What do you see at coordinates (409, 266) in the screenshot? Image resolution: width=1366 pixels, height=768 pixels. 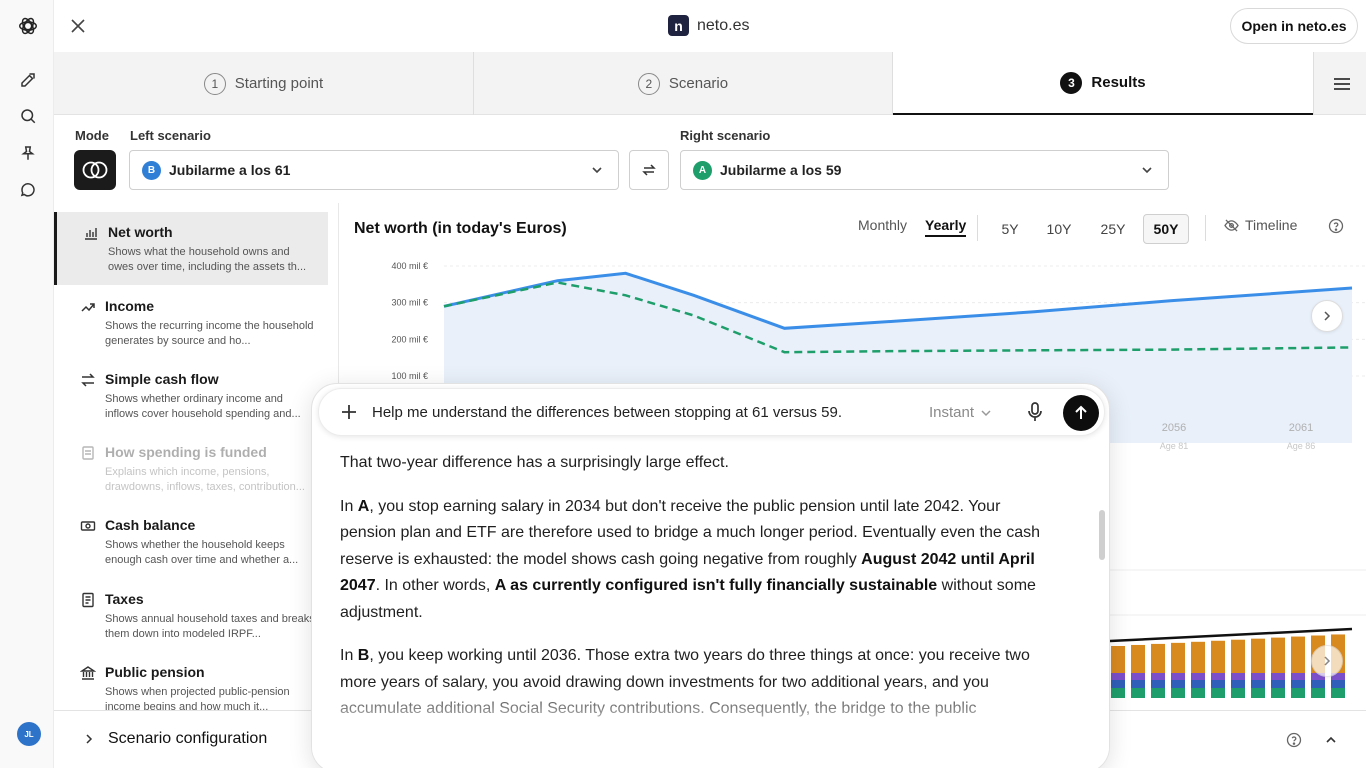 I see `y-tick-label: 400 mil €` at bounding box center [409, 266].